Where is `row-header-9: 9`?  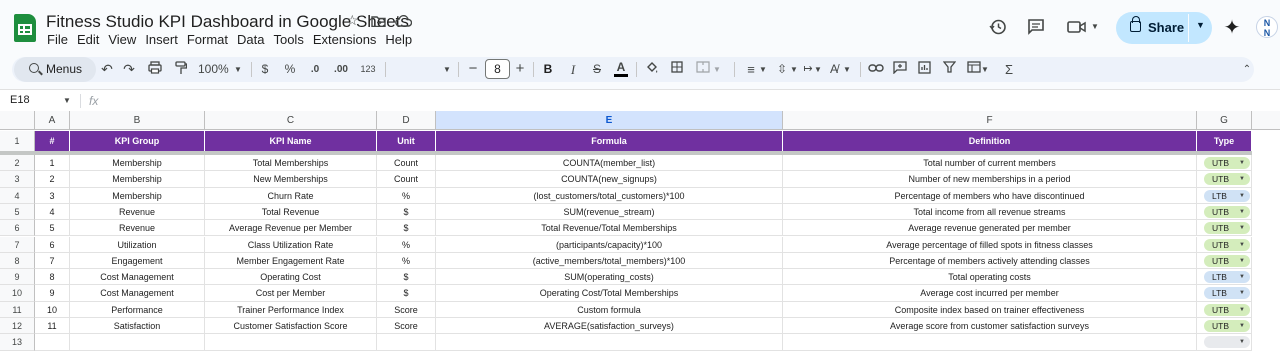 row-header-9: 9 is located at coordinates (17, 277).